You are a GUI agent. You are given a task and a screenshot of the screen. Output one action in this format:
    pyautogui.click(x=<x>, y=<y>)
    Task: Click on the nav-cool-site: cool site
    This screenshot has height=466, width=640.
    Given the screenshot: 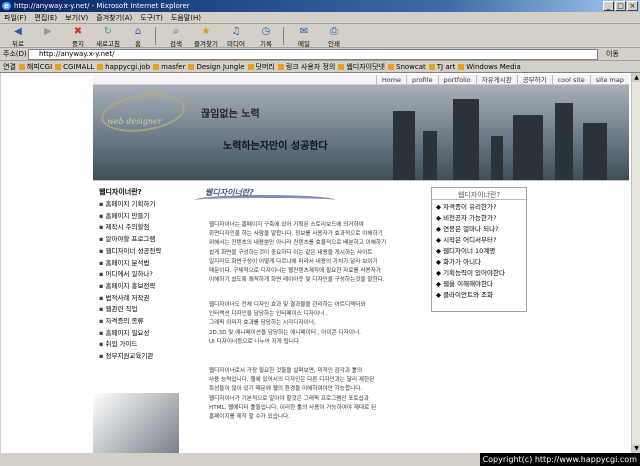 What is the action you would take?
    pyautogui.click(x=570, y=79)
    